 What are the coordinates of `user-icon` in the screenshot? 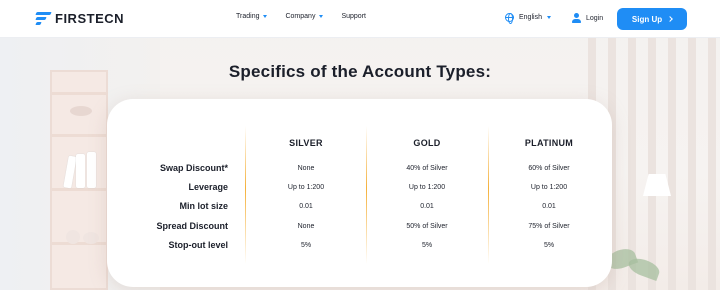 It's located at (576, 18).